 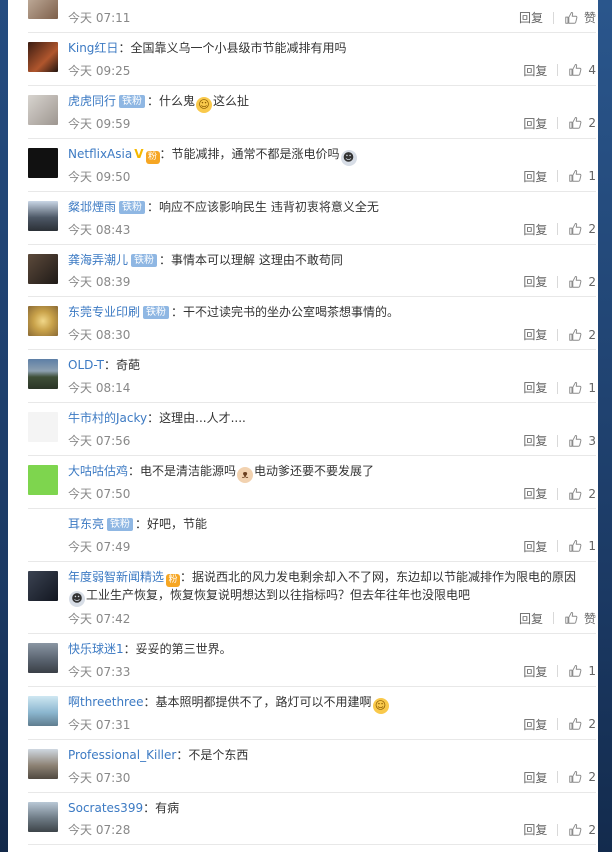 What do you see at coordinates (107, 418) in the screenshot?
I see `username-link: 牛市村的Jacky` at bounding box center [107, 418].